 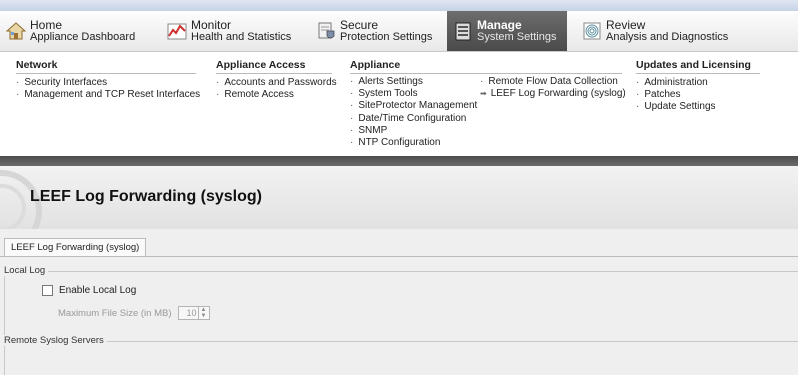 What do you see at coordinates (276, 83) in the screenshot?
I see `menu-item-accounts-passwords: Accounts and Passwords` at bounding box center [276, 83].